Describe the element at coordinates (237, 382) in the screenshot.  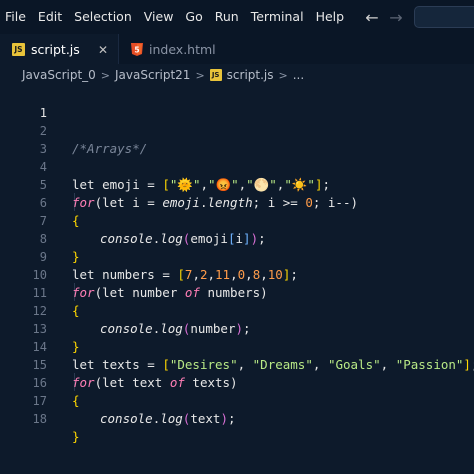
I see `code-line-16: 16 {` at that location.